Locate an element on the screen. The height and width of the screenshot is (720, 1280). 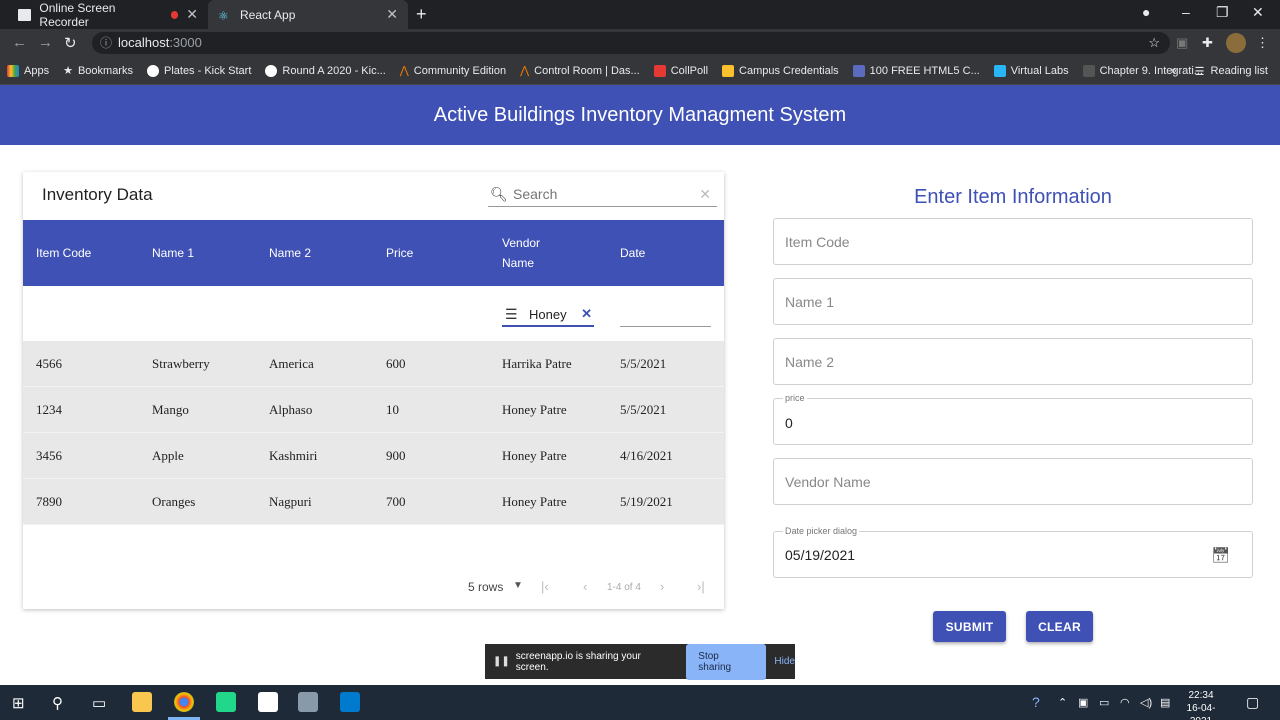
search-input is located at coordinates (606, 194).